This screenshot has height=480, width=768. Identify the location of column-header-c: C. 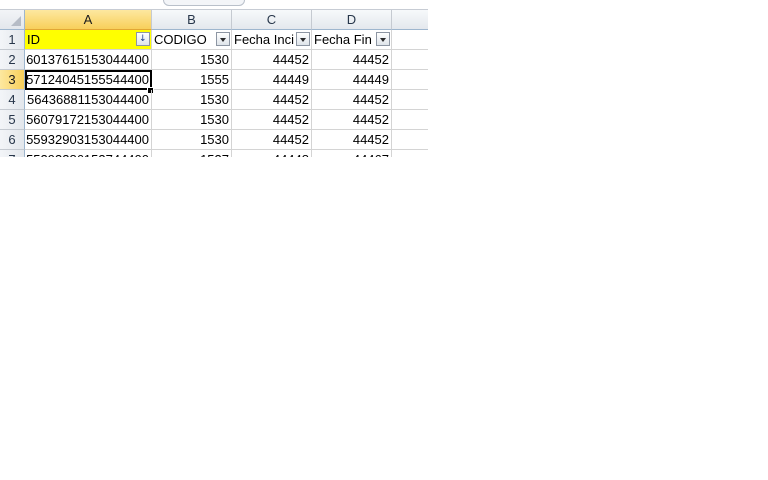
(272, 20).